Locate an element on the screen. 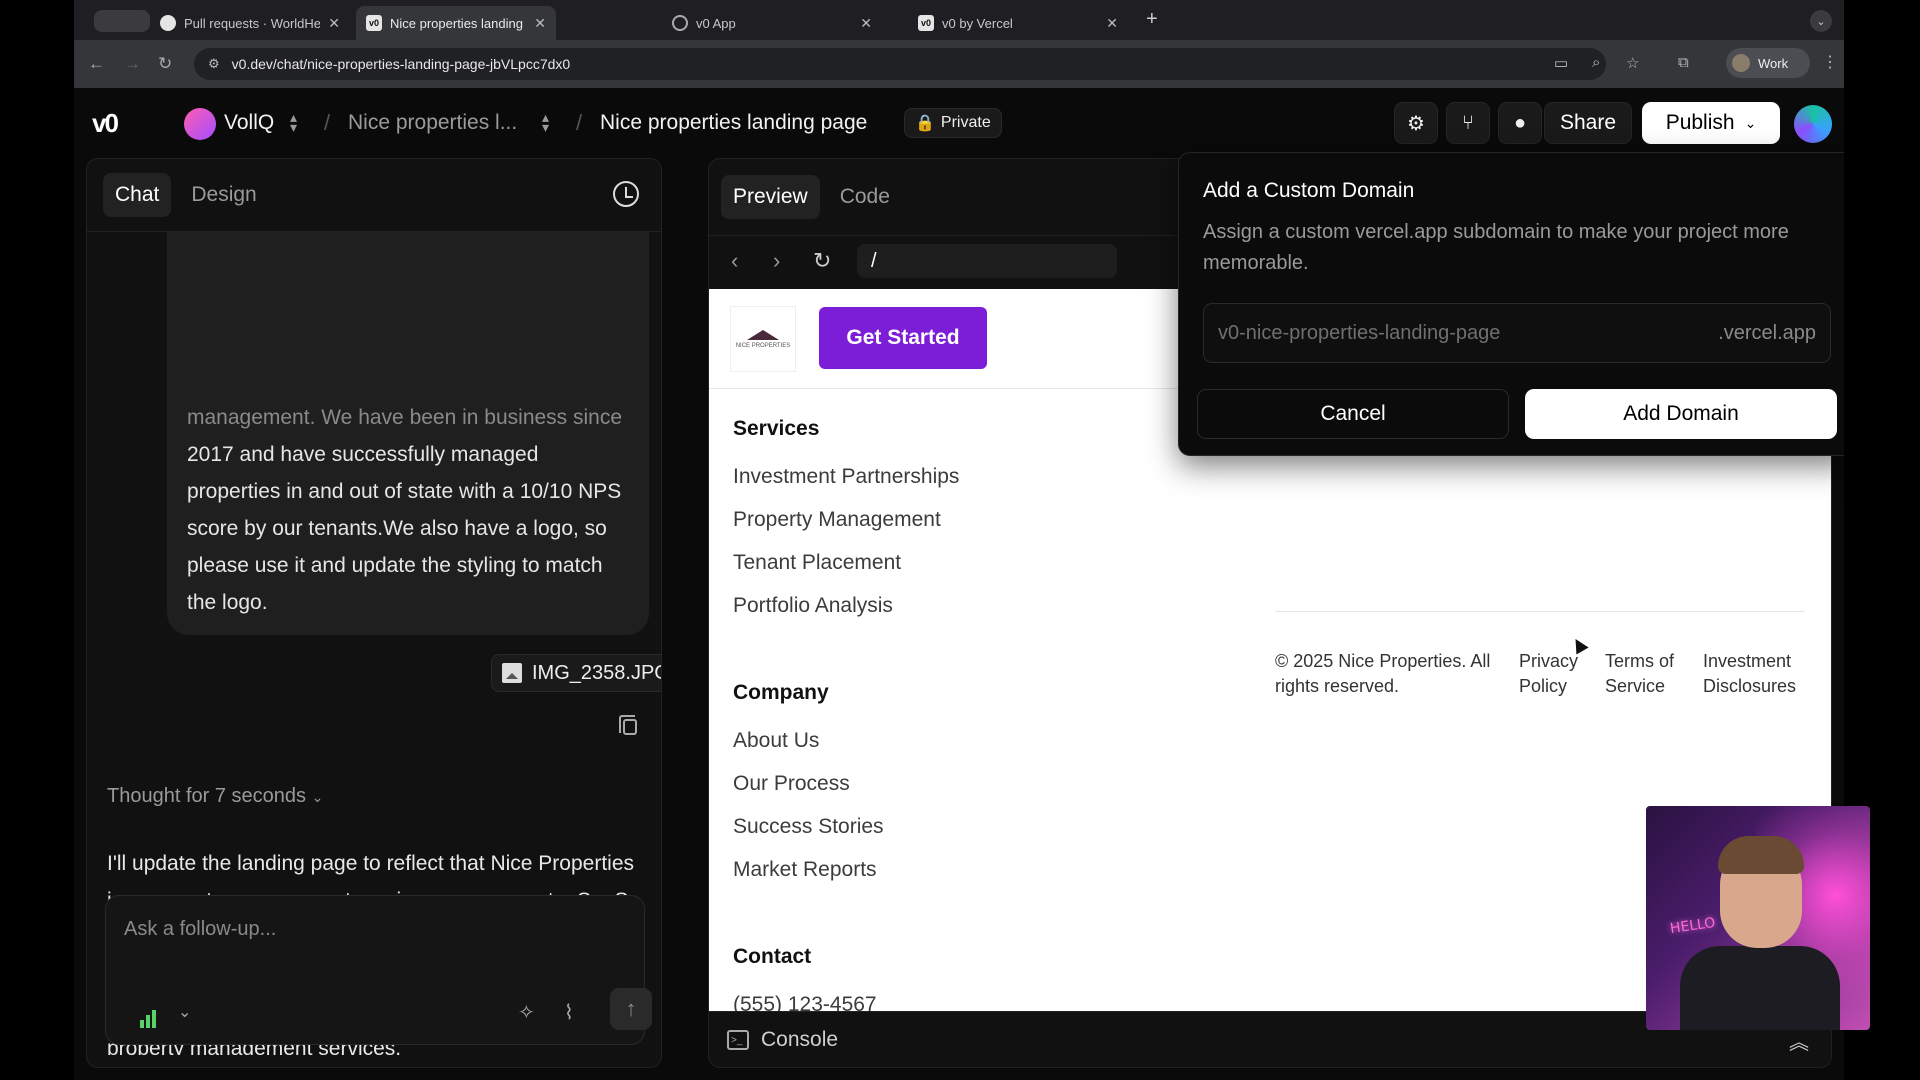 Image resolution: width=1920 pixels, height=1080 pixels. publish-button: Publish ⌄ is located at coordinates (1711, 123).